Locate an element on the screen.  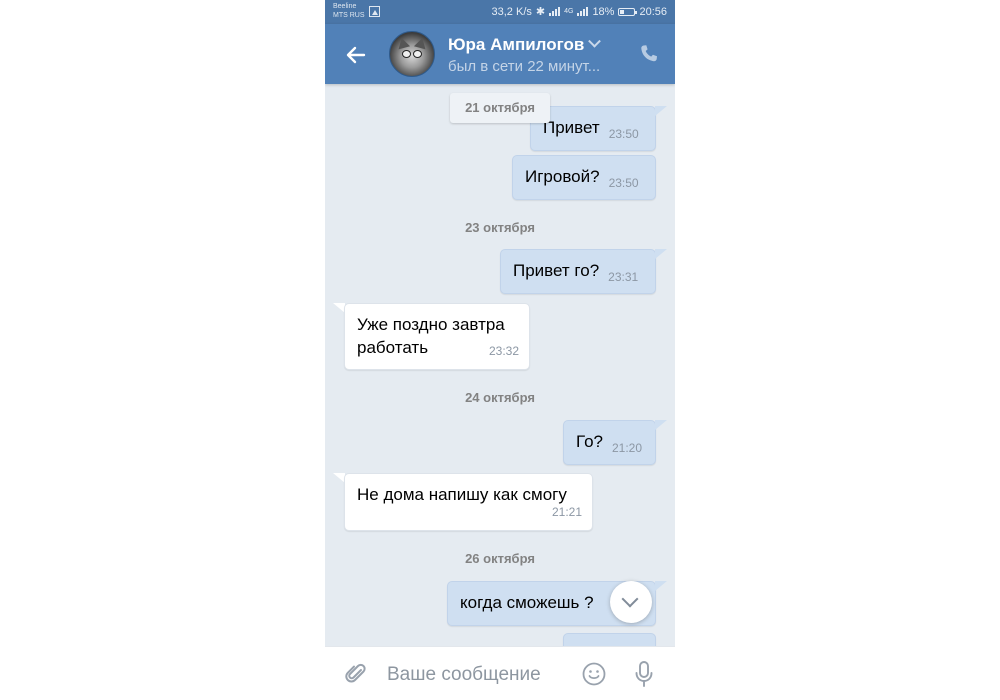
attach-button is located at coordinates (356, 674).